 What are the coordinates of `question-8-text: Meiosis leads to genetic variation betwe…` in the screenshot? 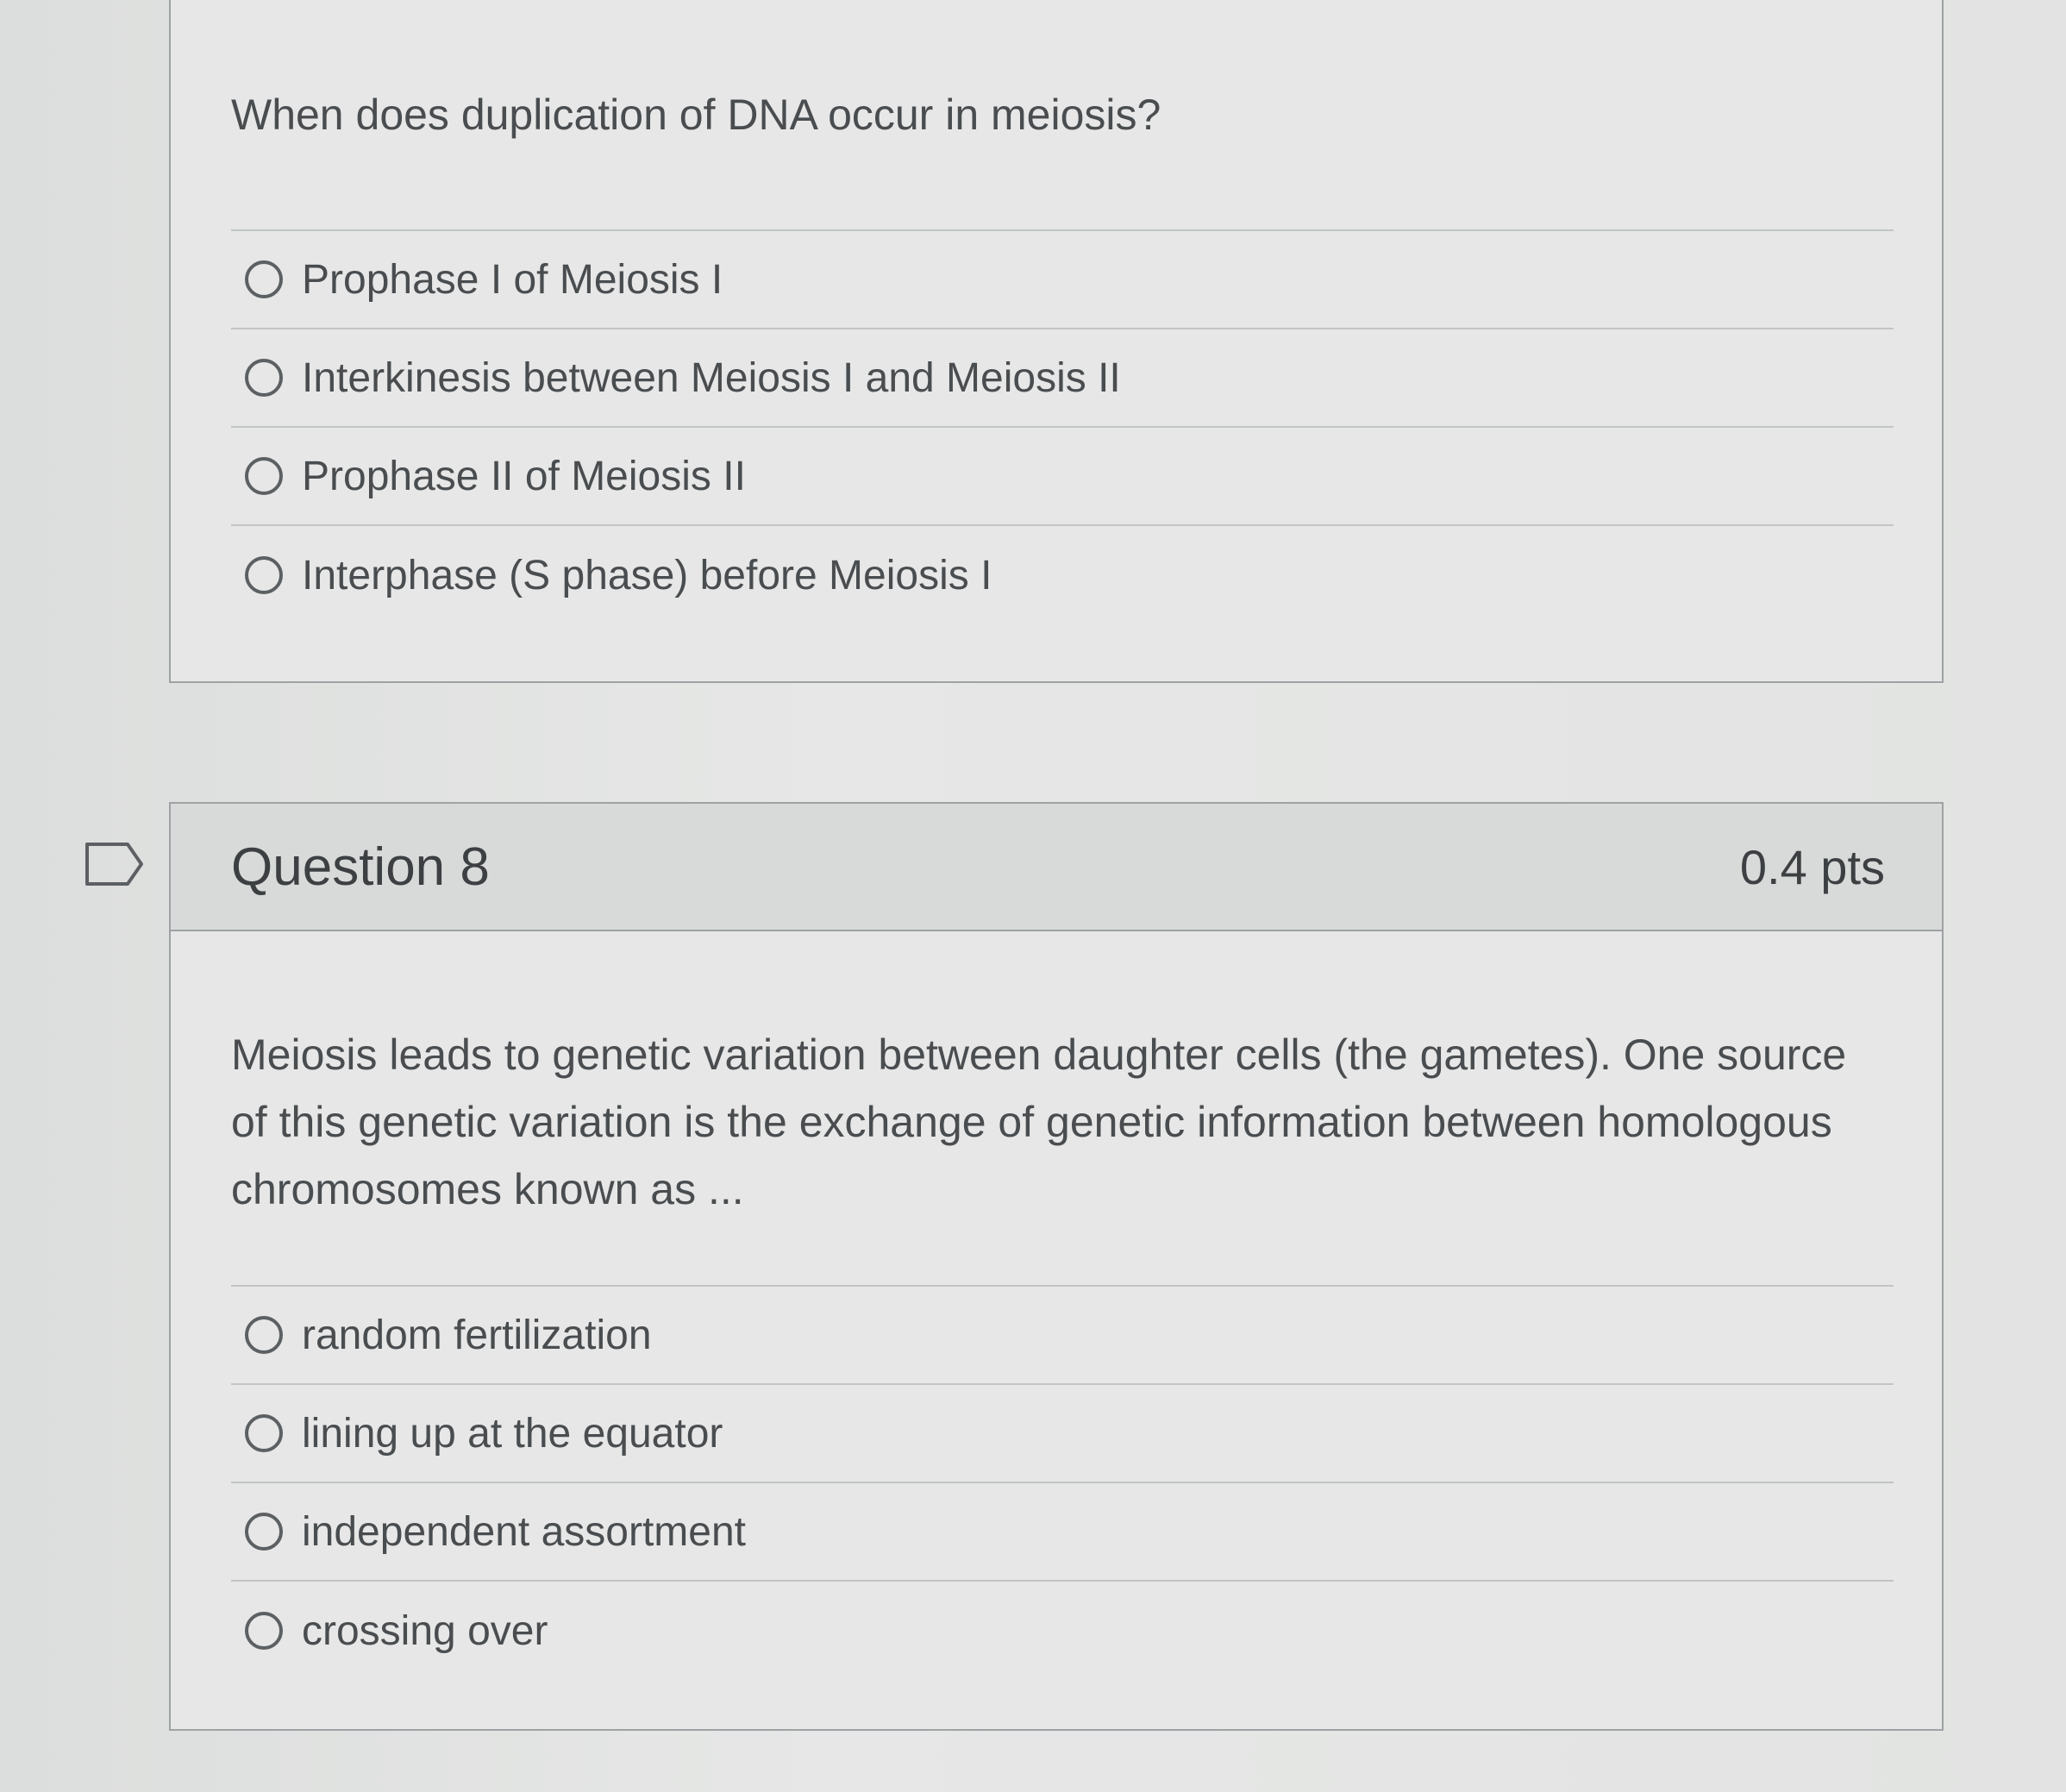 It's located at (1039, 1122).